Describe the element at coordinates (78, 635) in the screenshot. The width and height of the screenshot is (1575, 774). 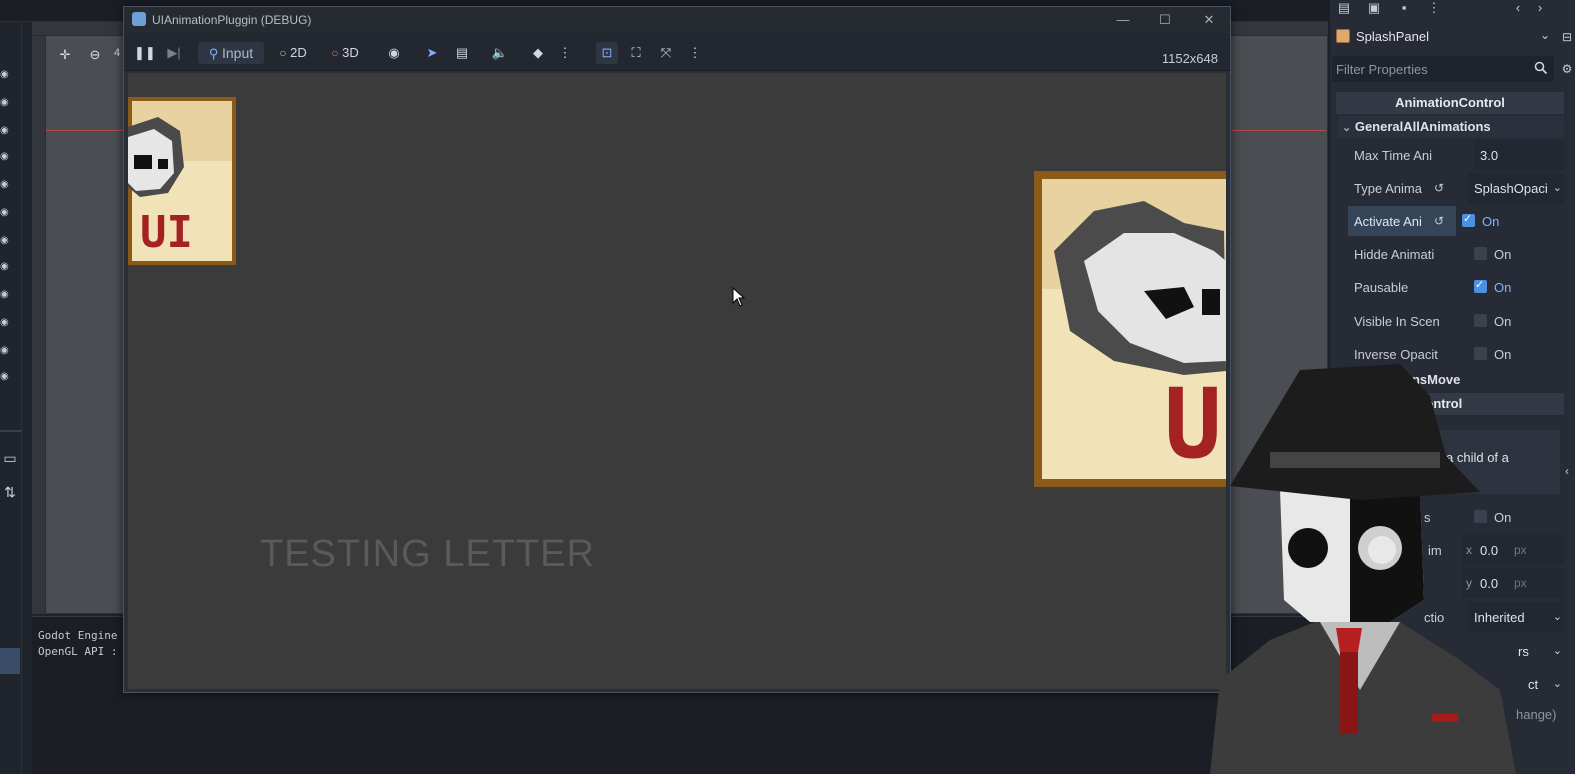
I see `output-line: Godot Engine` at that location.